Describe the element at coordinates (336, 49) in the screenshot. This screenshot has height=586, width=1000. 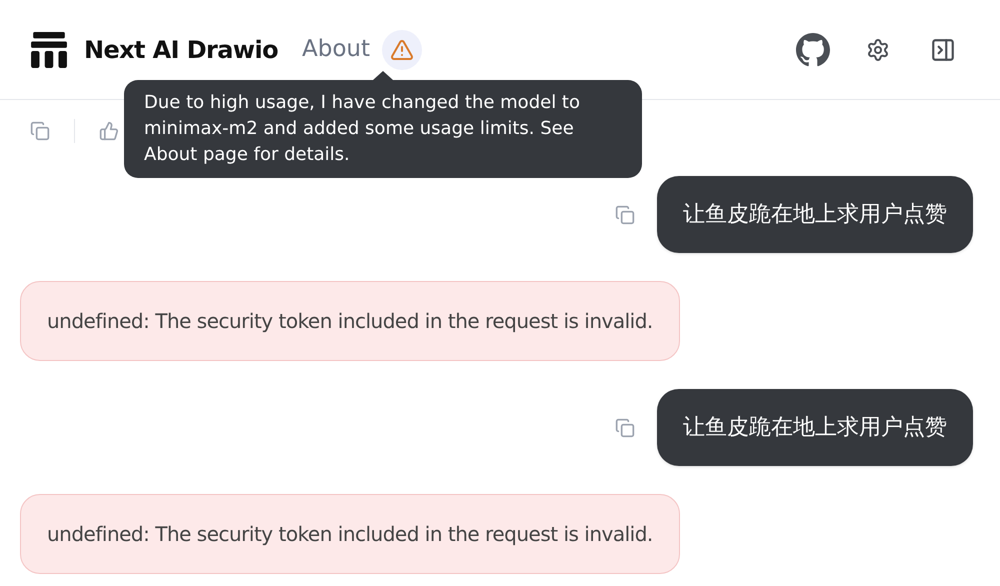
I see `about-link: About` at that location.